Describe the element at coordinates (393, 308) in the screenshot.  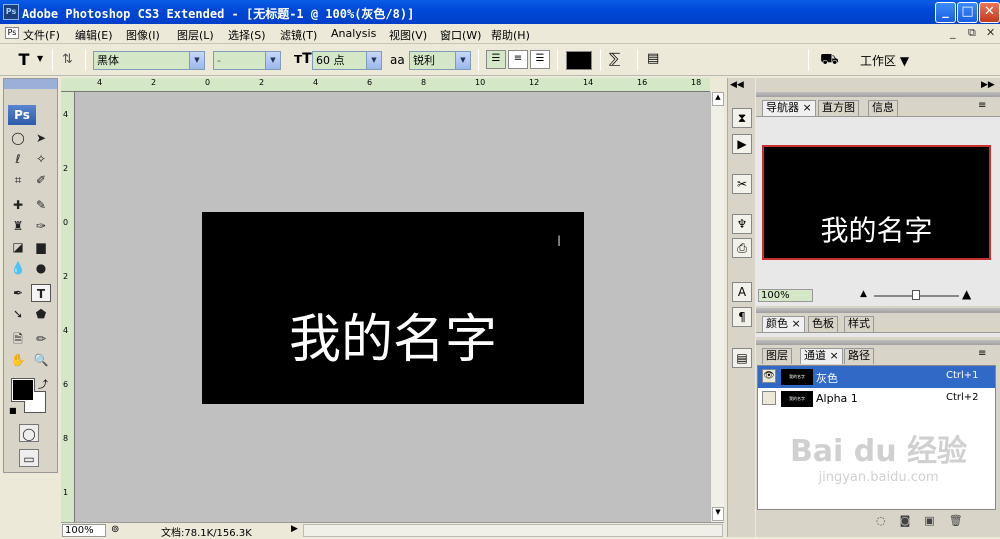
I see `document-canvas: 我的名字 I` at that location.